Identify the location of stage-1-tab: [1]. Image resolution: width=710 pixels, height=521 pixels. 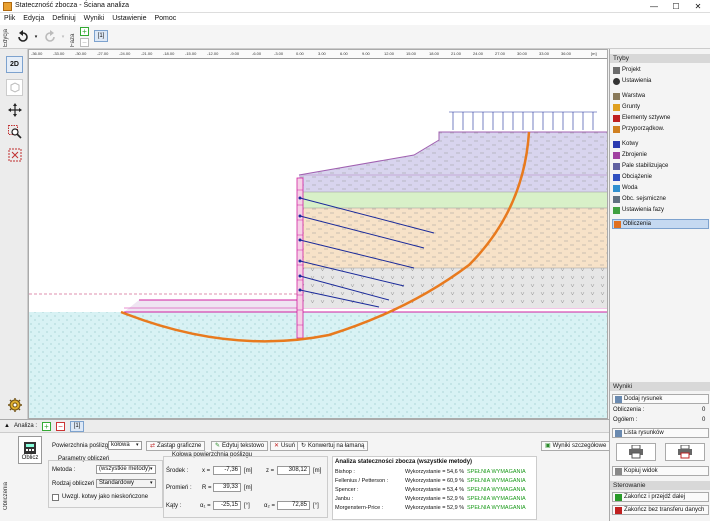
(101, 36).